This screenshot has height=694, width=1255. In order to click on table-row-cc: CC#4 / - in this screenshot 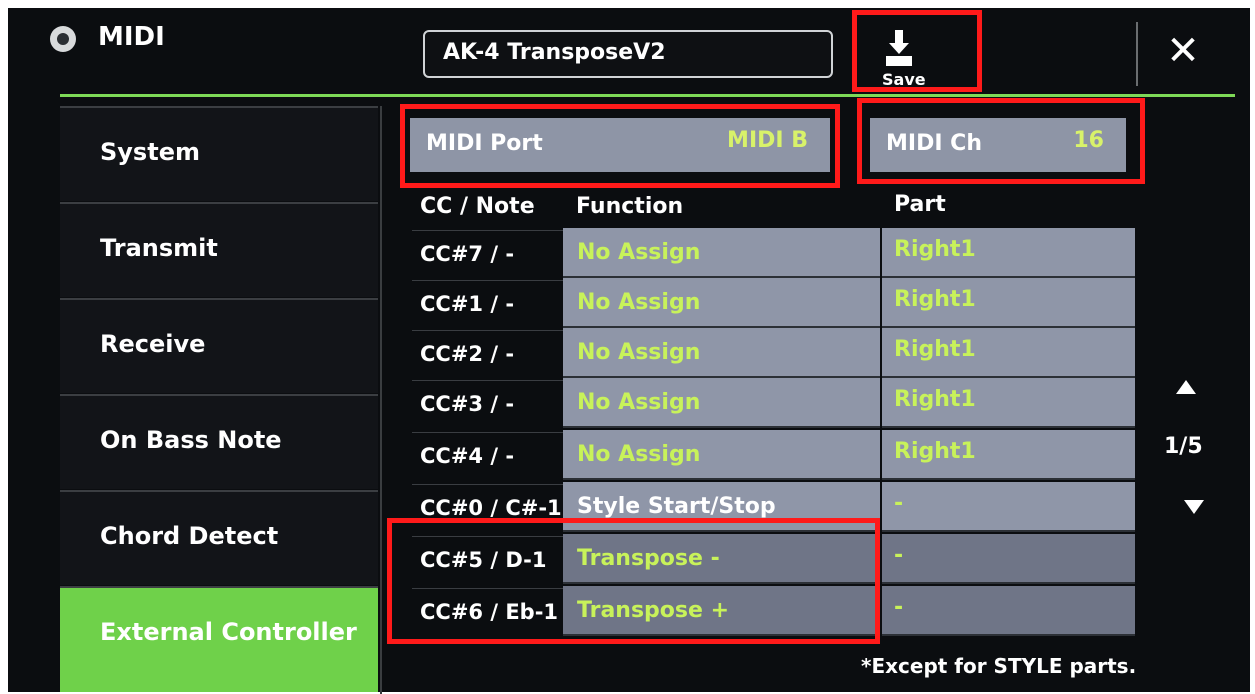, I will do `click(488, 455)`.